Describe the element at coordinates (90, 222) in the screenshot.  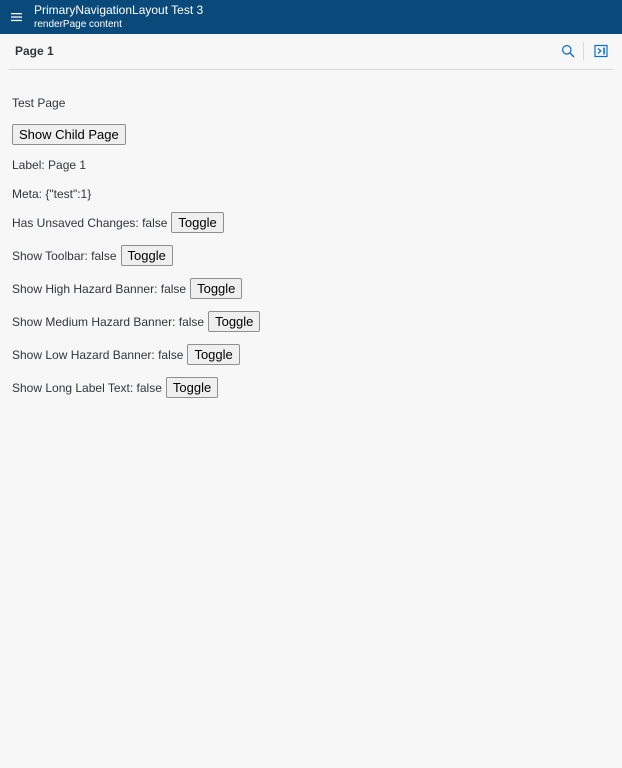
I see `toggle-label: Has Unsaved Changes: false` at that location.